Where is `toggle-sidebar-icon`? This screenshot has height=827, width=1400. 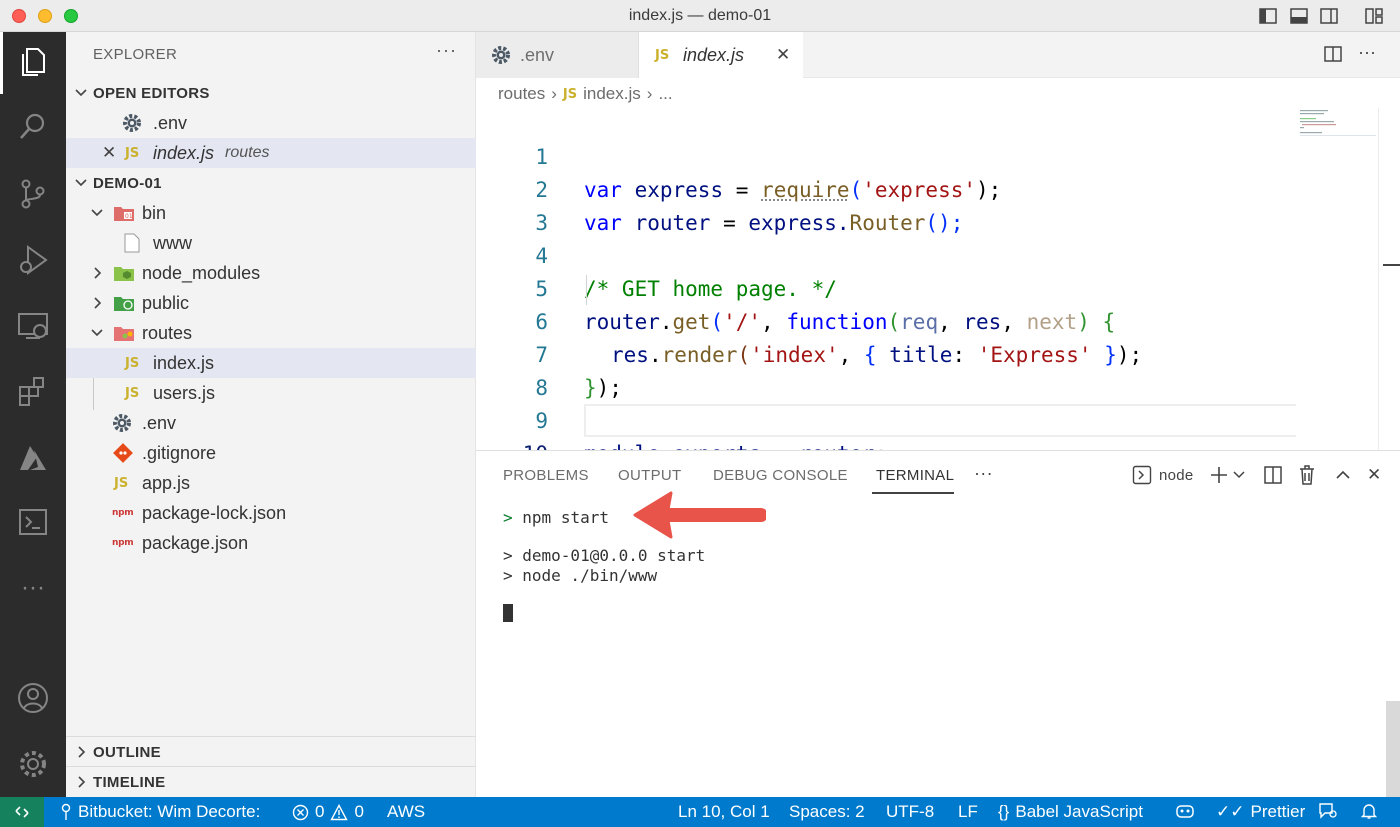 toggle-sidebar-icon is located at coordinates (1268, 16).